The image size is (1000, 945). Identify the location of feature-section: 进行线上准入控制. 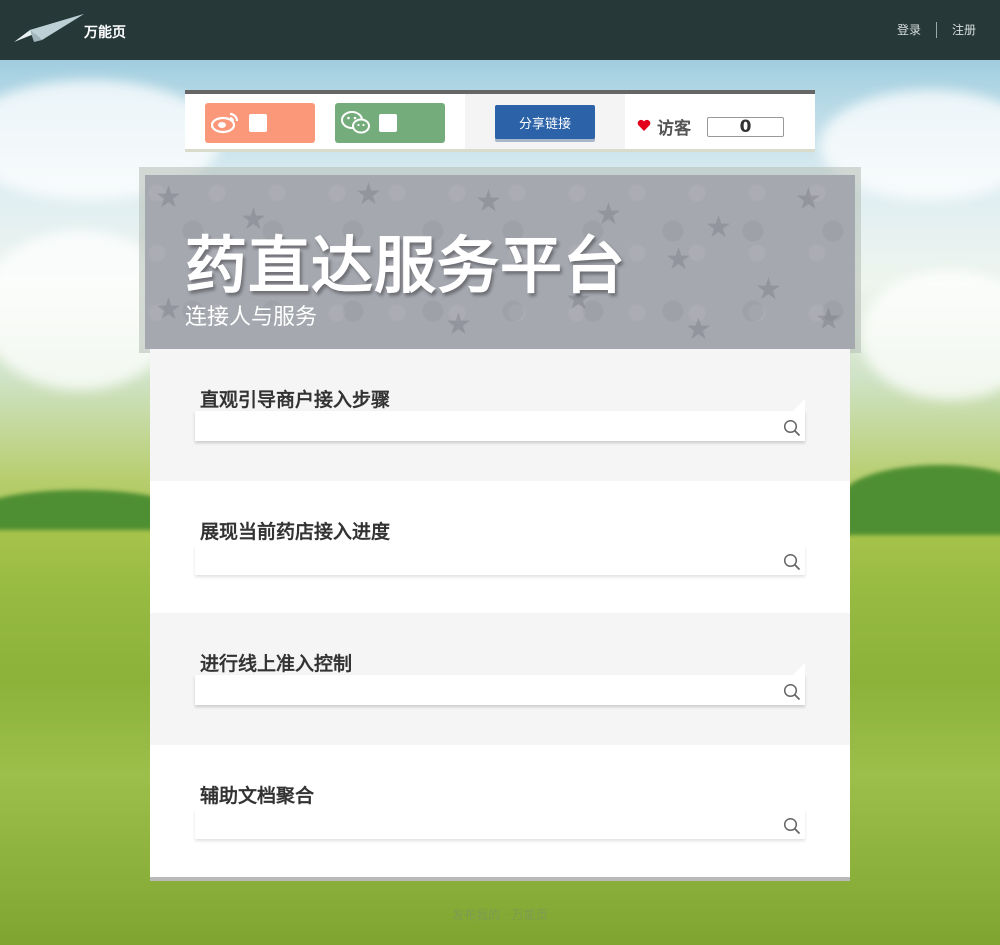
(500, 679).